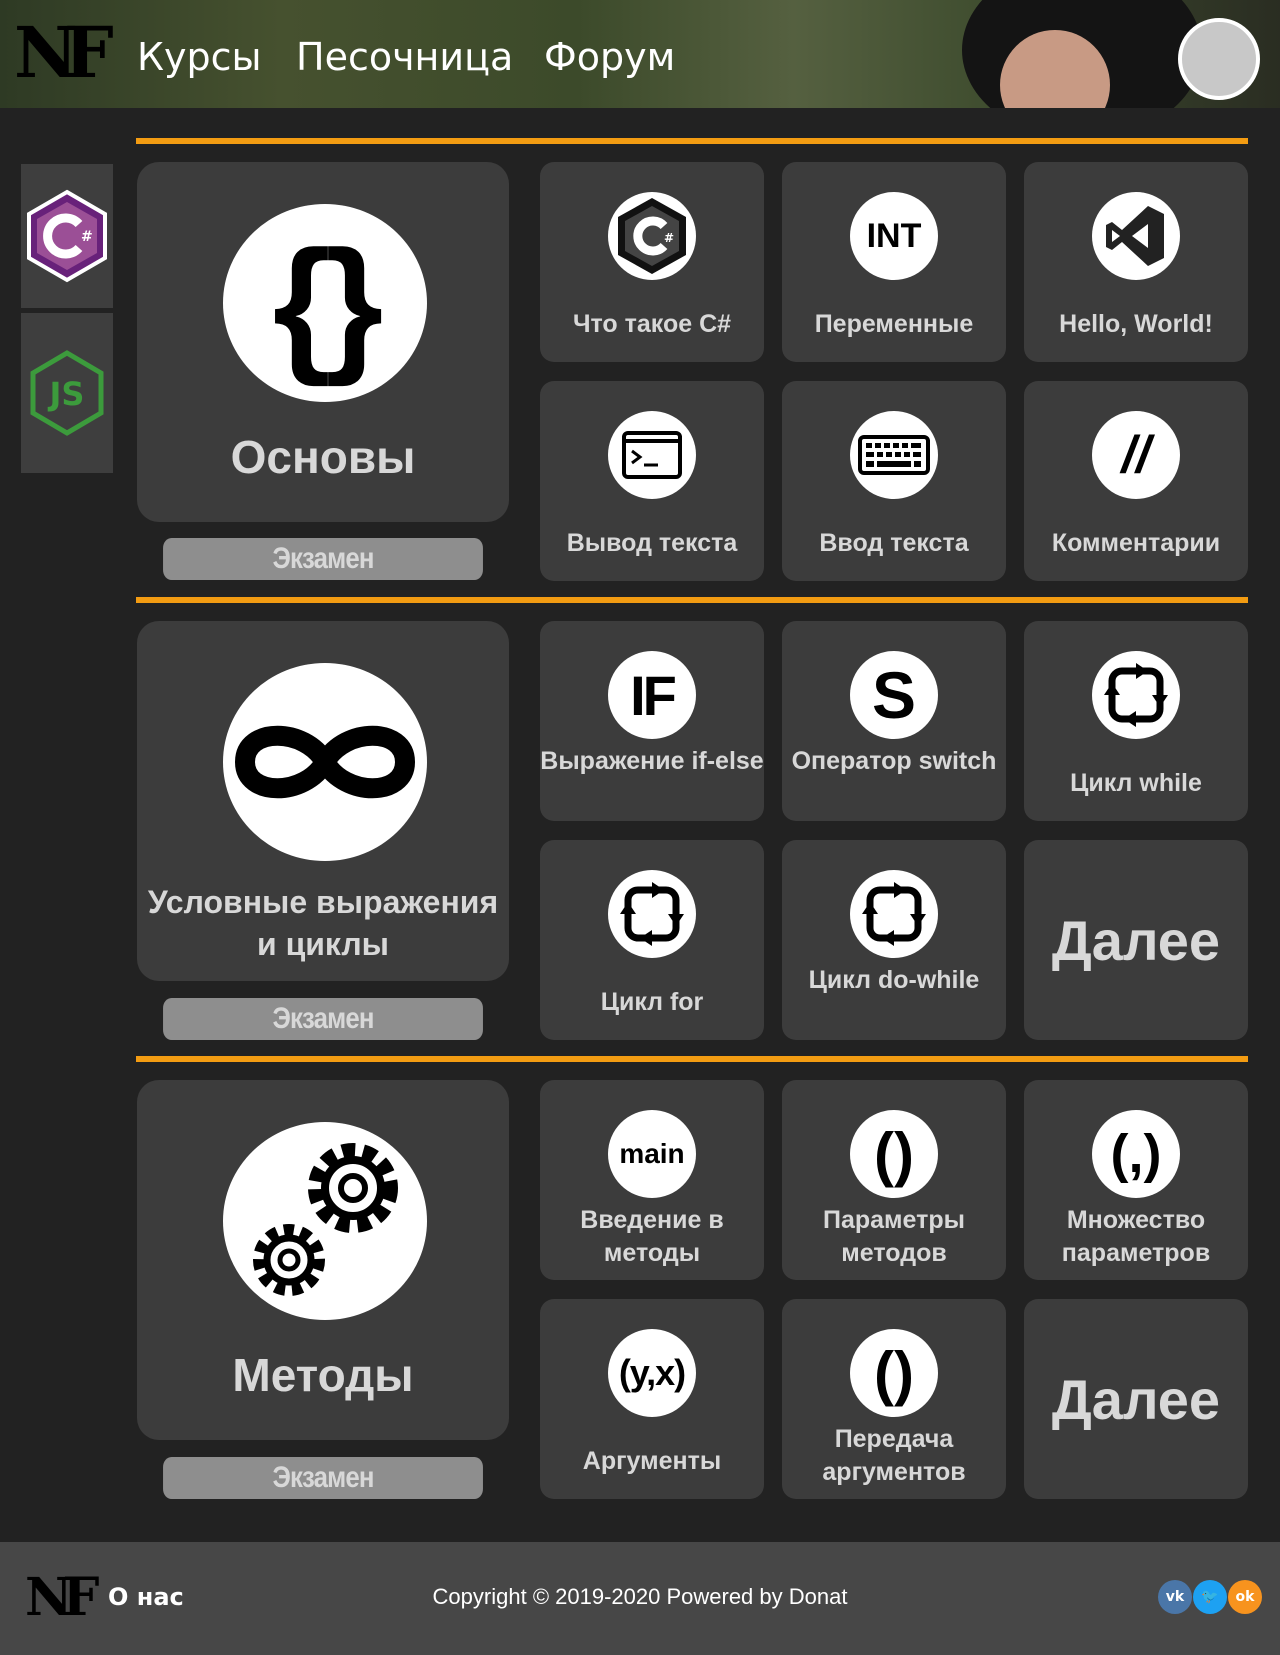 This screenshot has height=1655, width=1280. I want to click on user-avatar, so click(1219, 59).